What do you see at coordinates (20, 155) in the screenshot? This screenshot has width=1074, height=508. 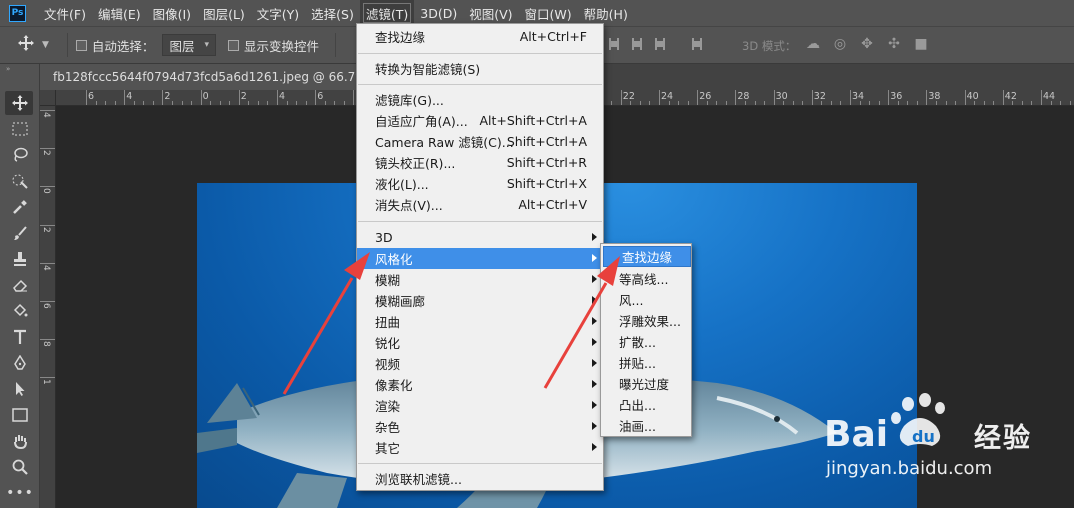 I see `lasso-tool` at bounding box center [20, 155].